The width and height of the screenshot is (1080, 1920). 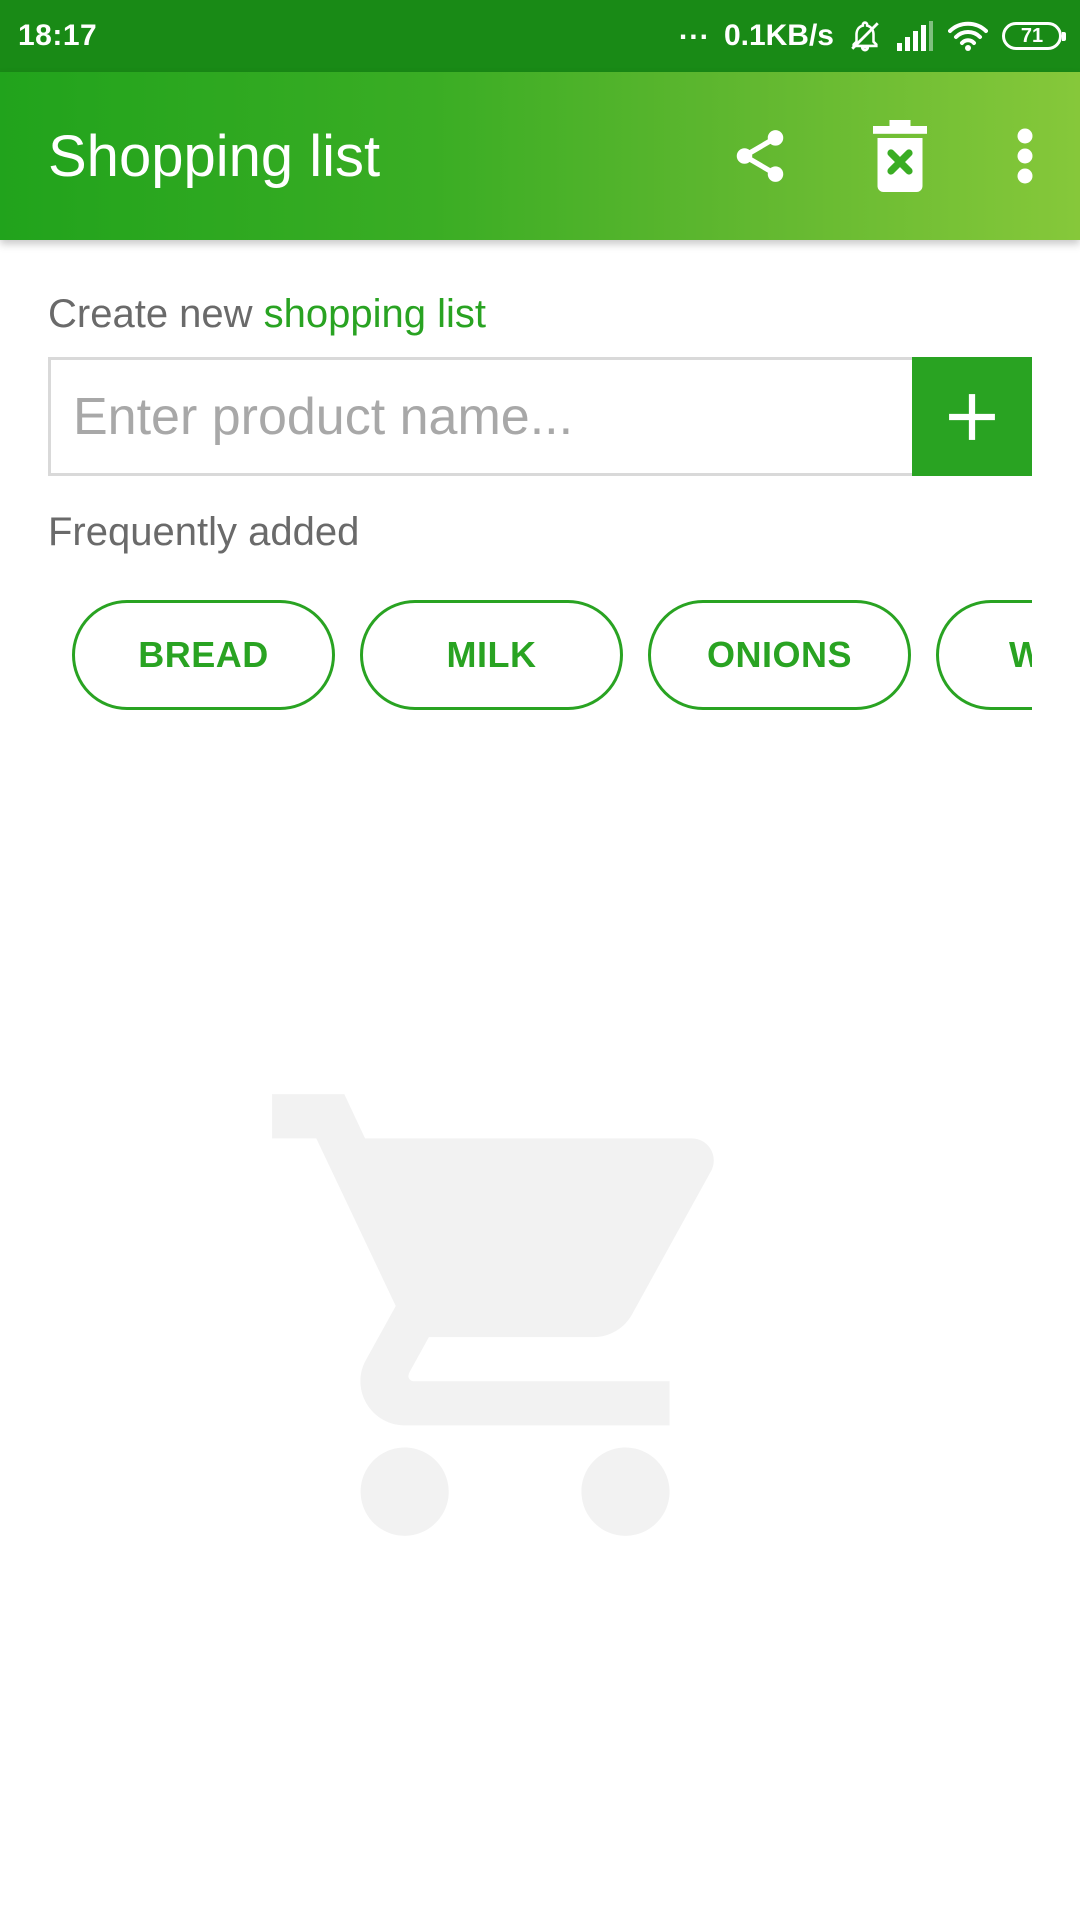 What do you see at coordinates (865, 36) in the screenshot?
I see `bell-muted-icon` at bounding box center [865, 36].